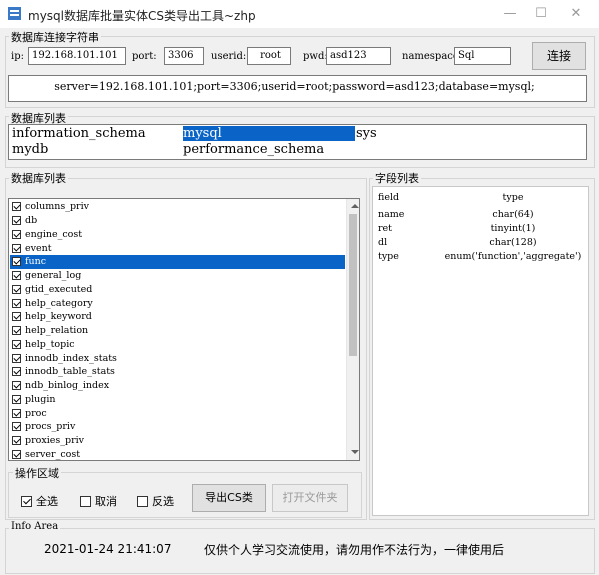 This screenshot has height=575, width=599. What do you see at coordinates (142, 501) in the screenshot?
I see `invert-check-icon` at bounding box center [142, 501].